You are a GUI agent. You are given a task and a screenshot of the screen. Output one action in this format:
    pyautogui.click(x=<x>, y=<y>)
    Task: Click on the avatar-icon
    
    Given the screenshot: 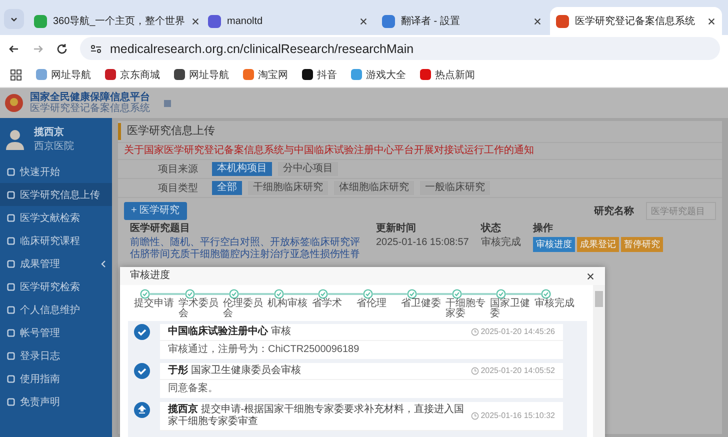 What is the action you would take?
    pyautogui.click(x=15, y=139)
    